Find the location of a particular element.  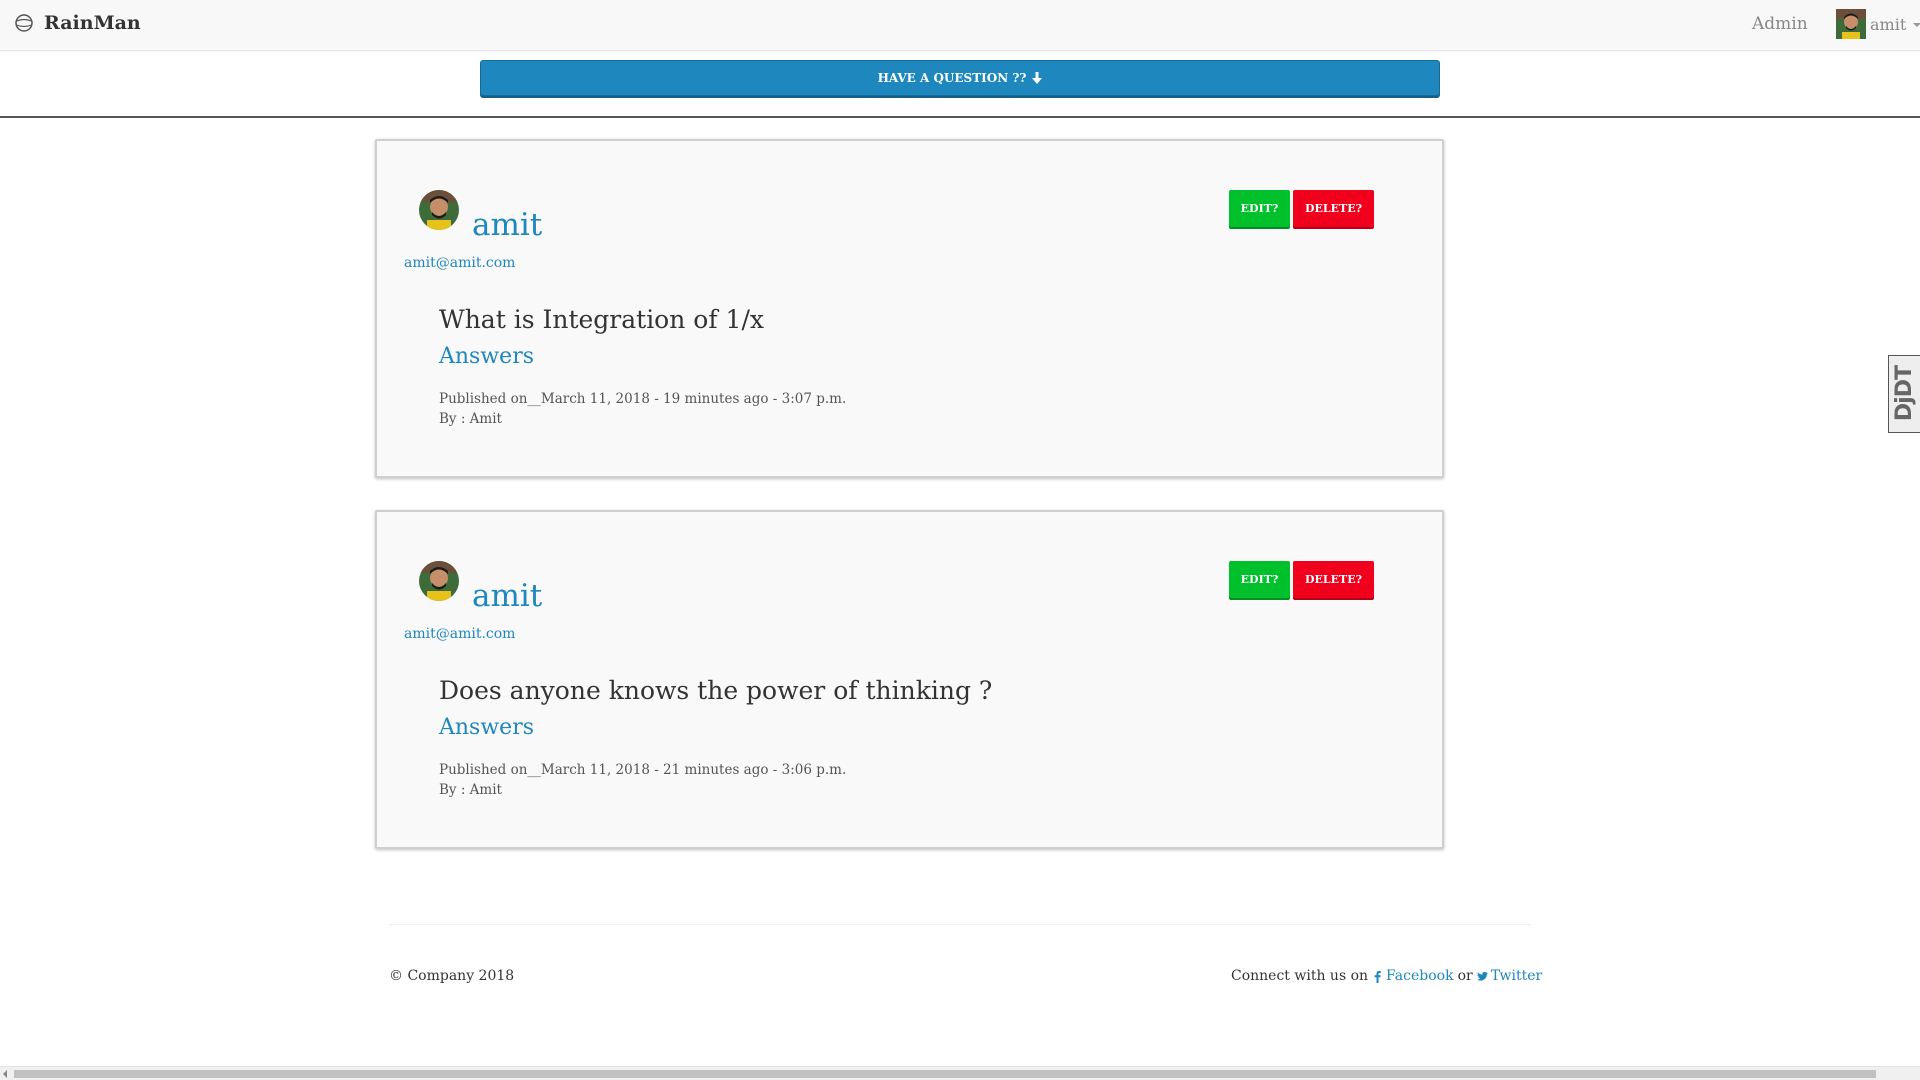

have-a-question-button: HAVE A QUESTION ?? is located at coordinates (960, 78).